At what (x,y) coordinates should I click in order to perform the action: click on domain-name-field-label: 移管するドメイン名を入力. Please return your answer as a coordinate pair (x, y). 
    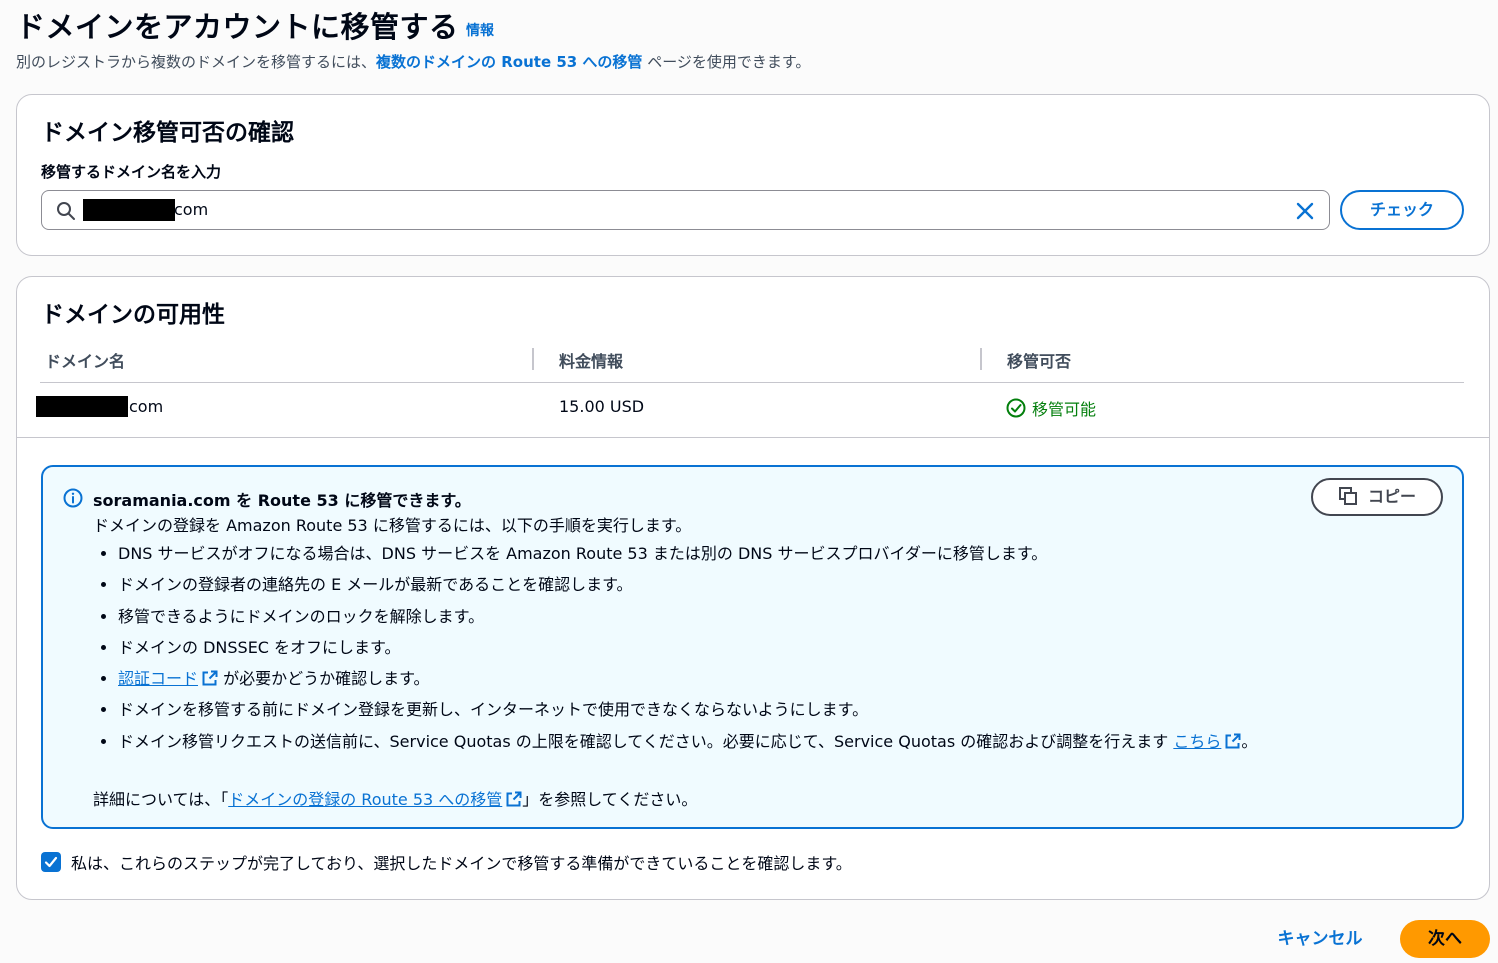
    Looking at the image, I should click on (131, 172).